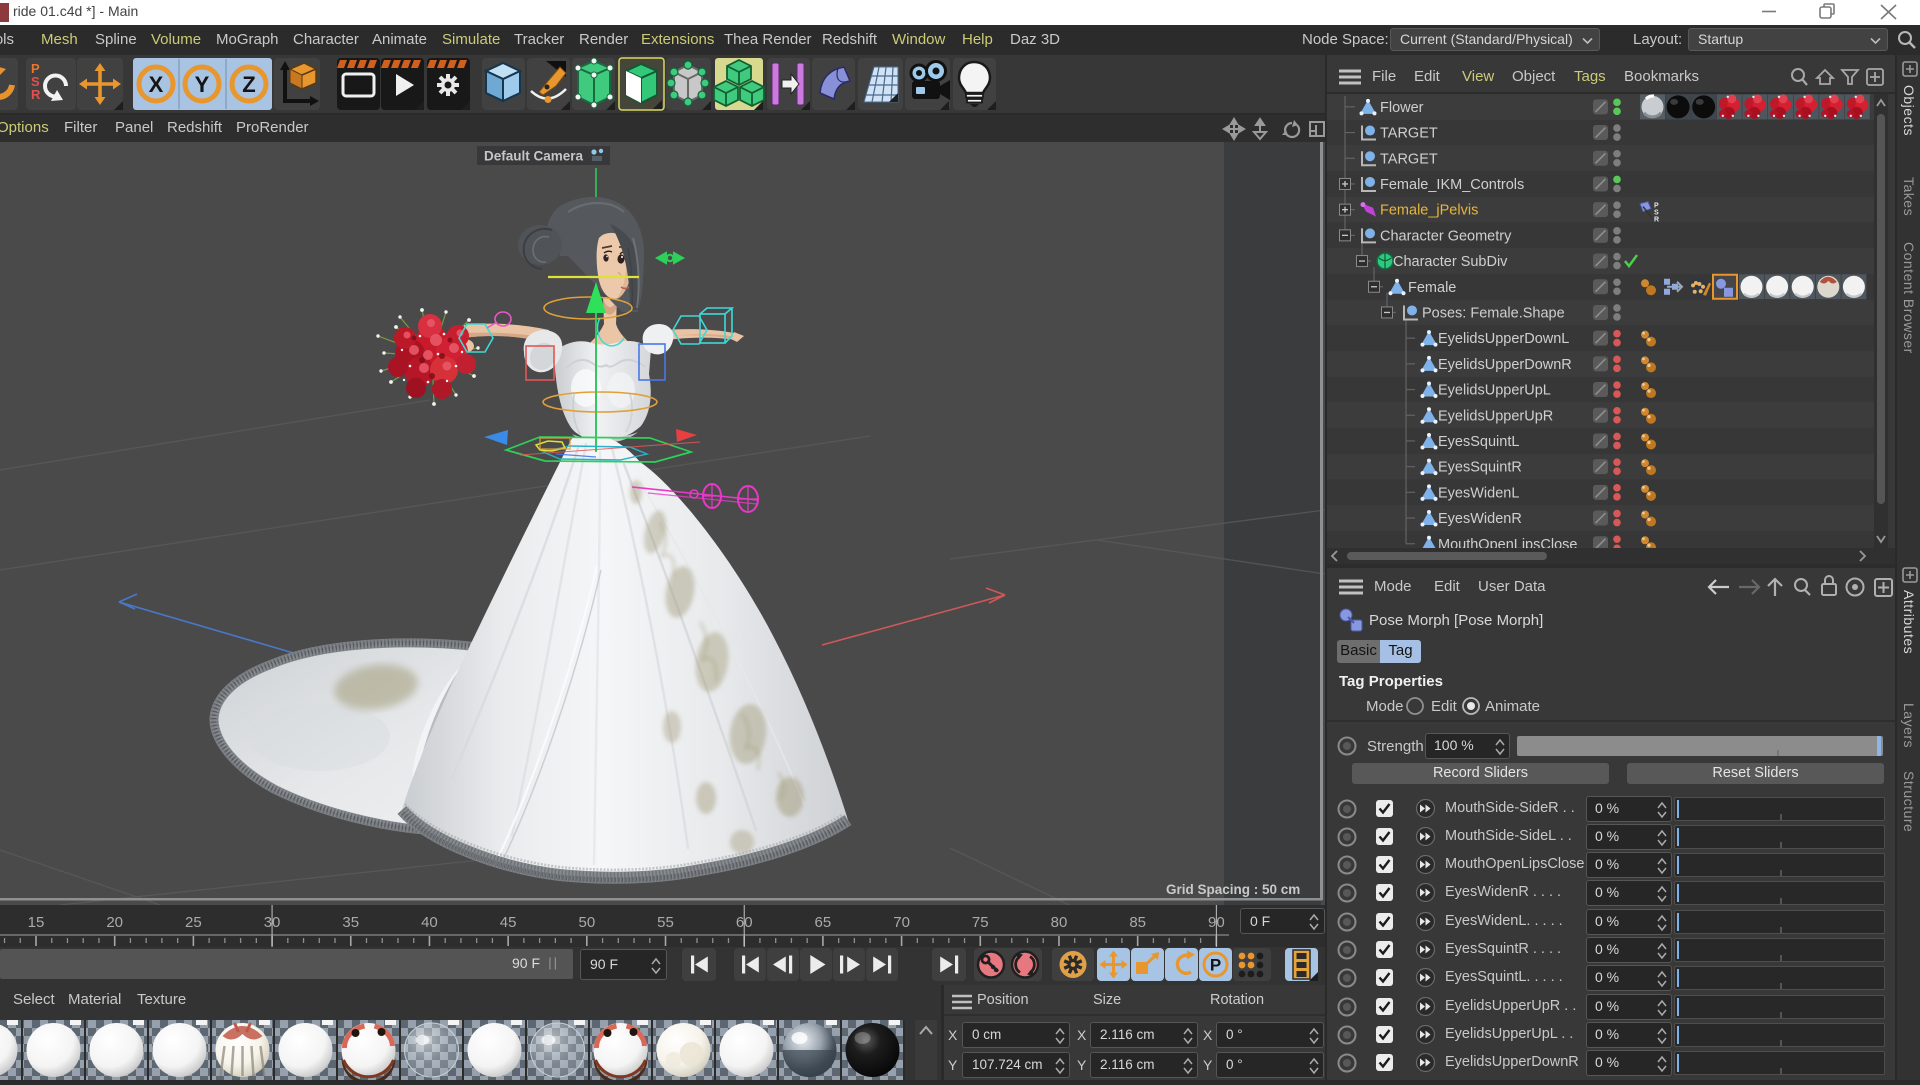 The width and height of the screenshot is (1920, 1085). Describe the element at coordinates (1494, 391) in the screenshot. I see `svg-text: EyelidsUpperUpL` at that location.